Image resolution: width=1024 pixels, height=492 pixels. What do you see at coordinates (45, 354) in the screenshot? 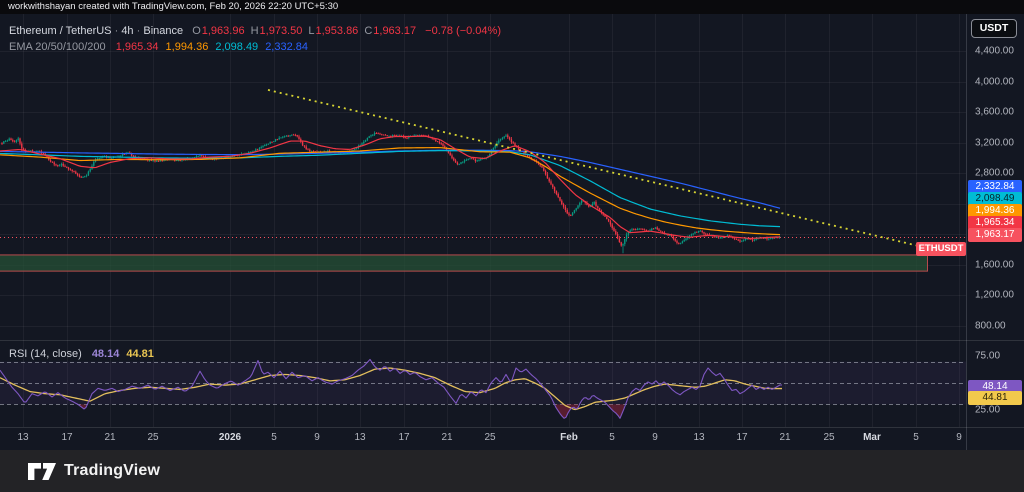
I see `rsi-label: RSI (14, close)` at bounding box center [45, 354].